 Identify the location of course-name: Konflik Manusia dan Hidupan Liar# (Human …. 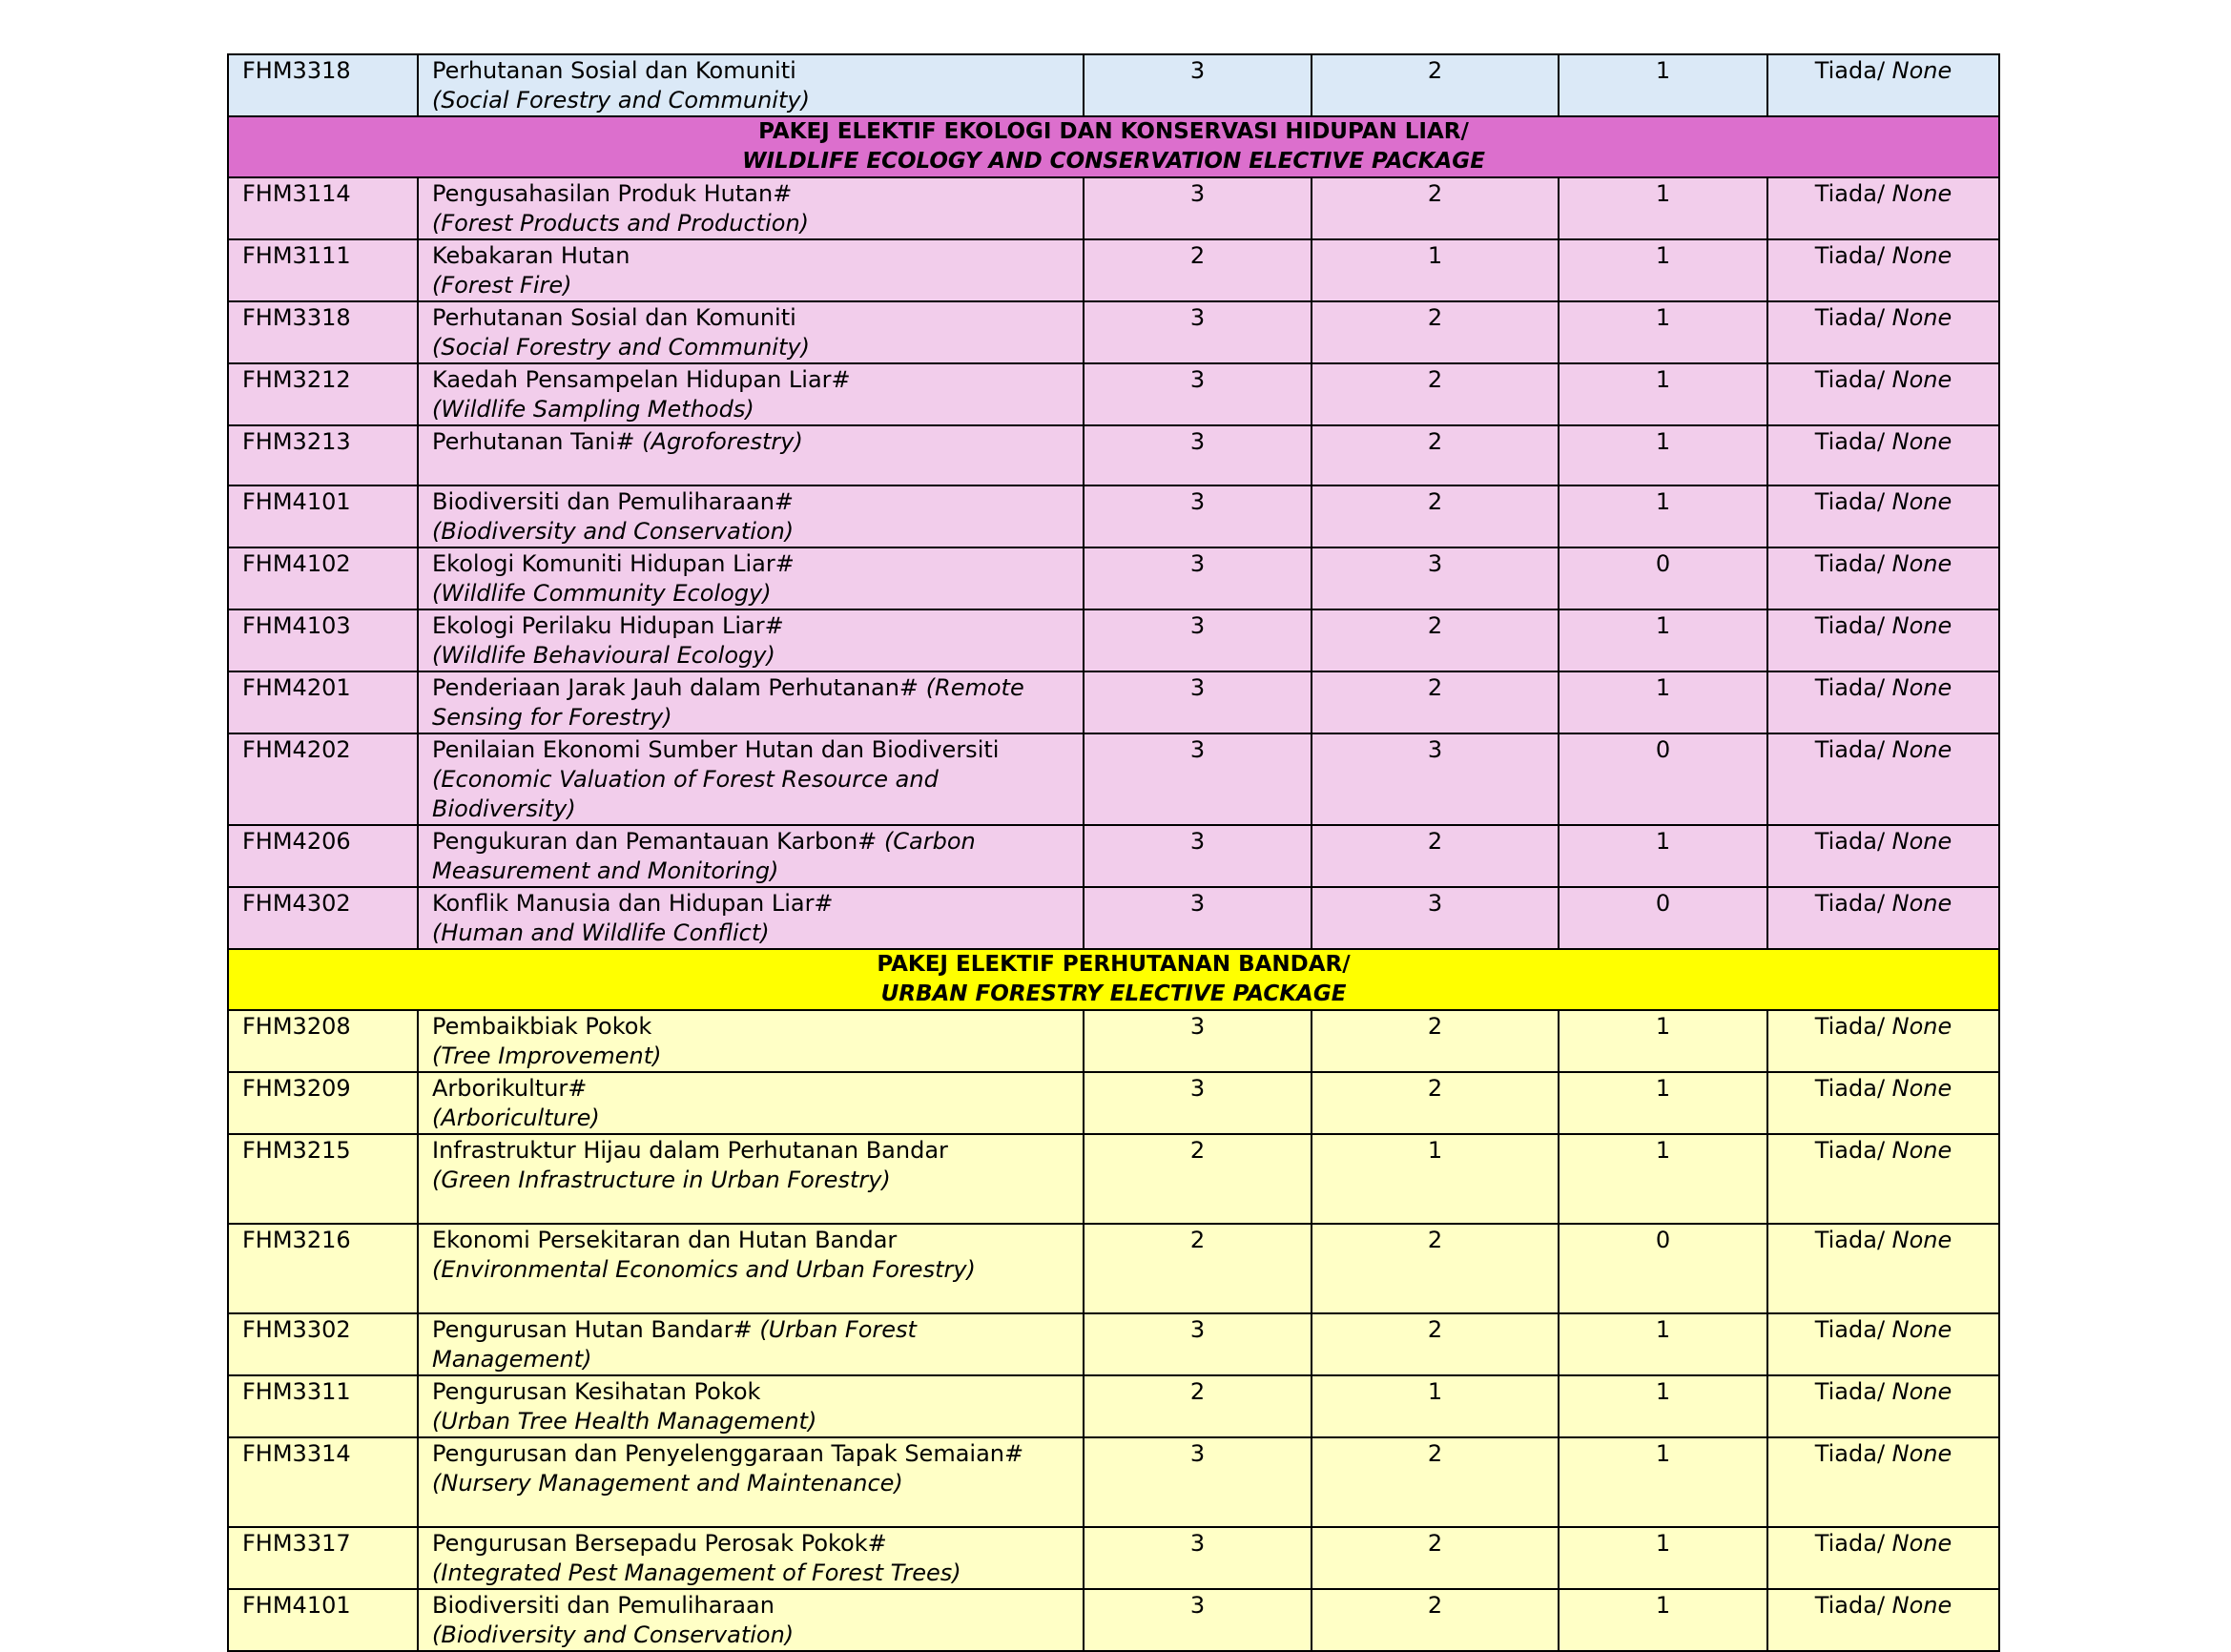
(751, 918).